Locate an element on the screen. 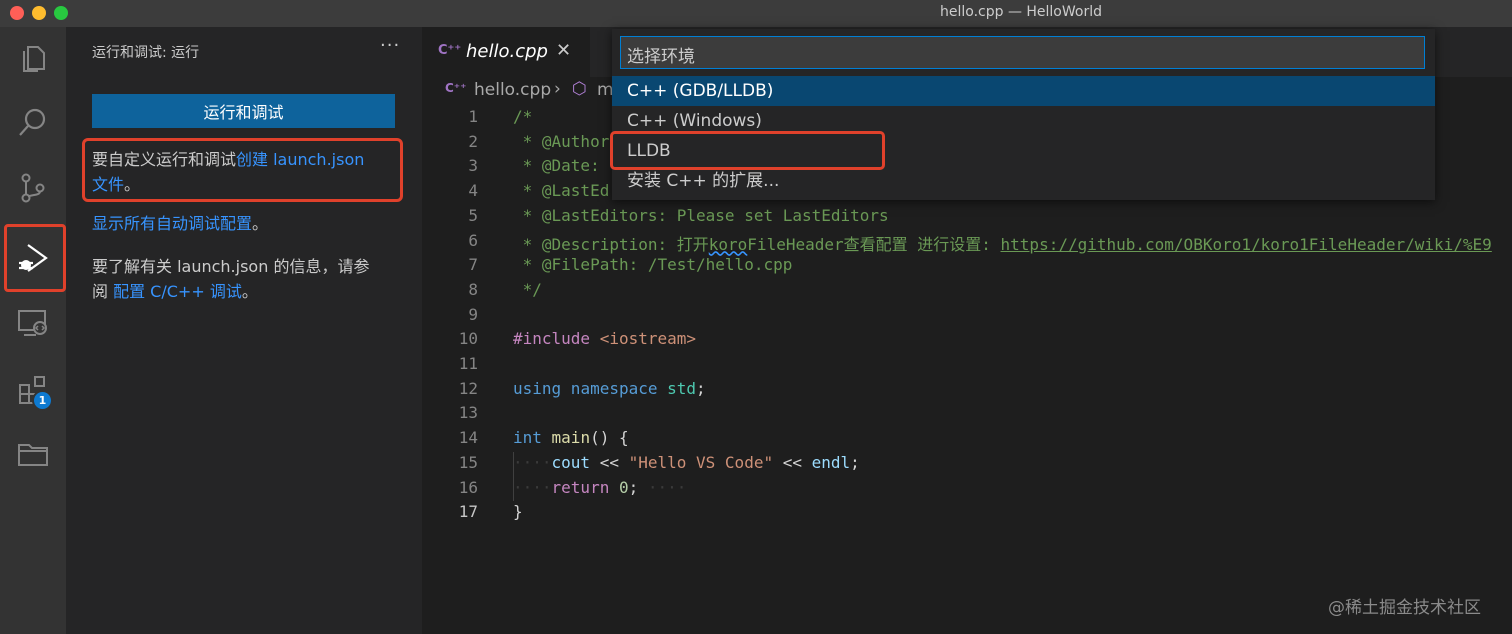 The width and height of the screenshot is (1512, 634). sidebar-title: 运行和调试: 运行 is located at coordinates (146, 53).